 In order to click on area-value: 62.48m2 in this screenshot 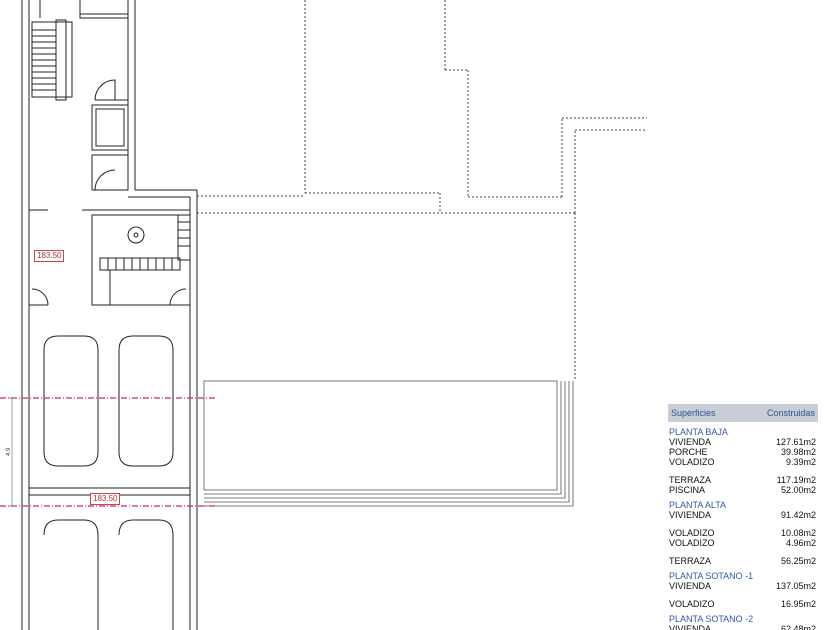, I will do `click(798, 627)`.